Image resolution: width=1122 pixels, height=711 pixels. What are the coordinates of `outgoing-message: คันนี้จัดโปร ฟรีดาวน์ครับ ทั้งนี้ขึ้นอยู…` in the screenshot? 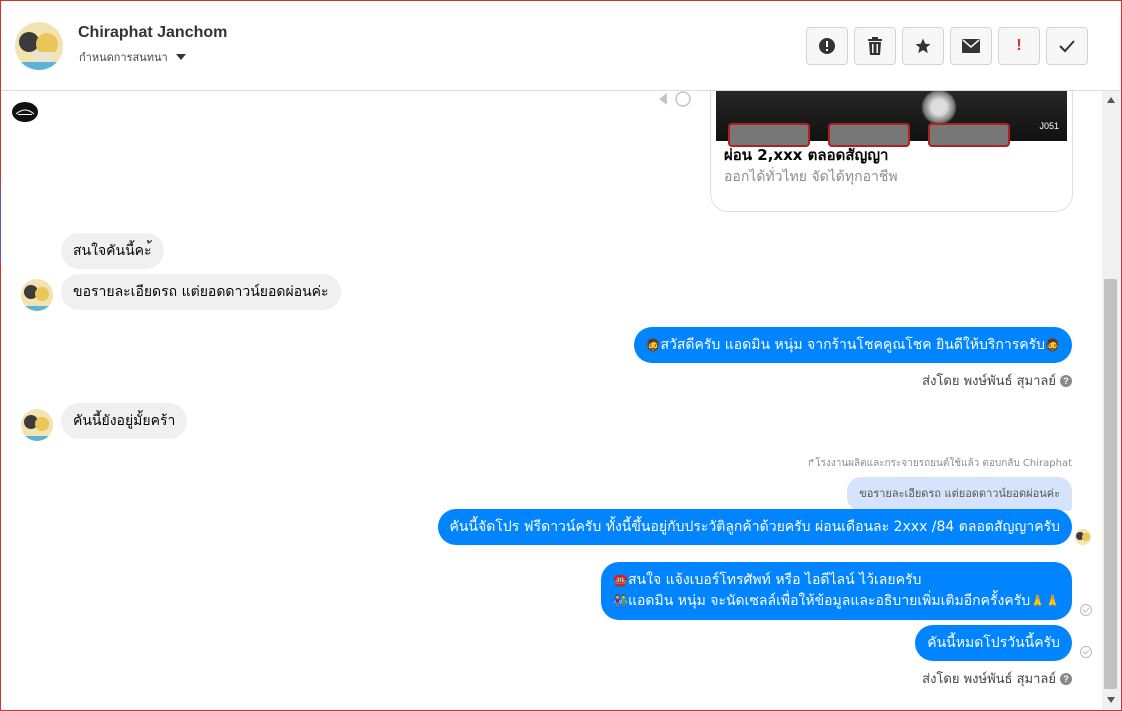 It's located at (754, 527).